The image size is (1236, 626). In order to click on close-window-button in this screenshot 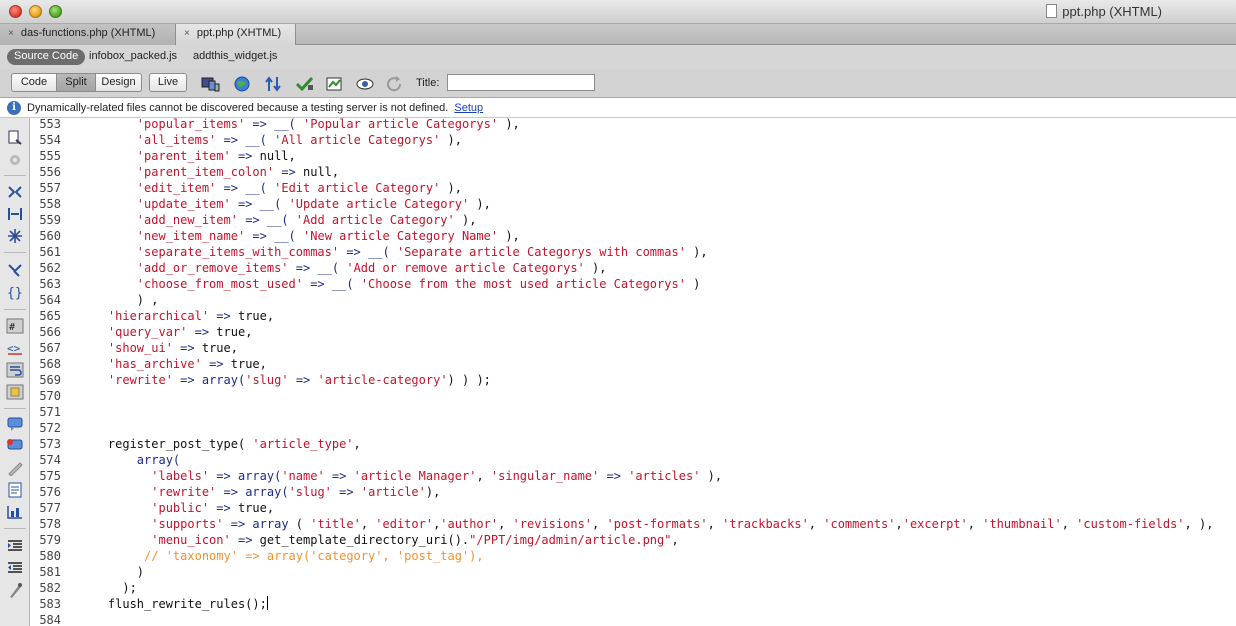, I will do `click(15, 11)`.